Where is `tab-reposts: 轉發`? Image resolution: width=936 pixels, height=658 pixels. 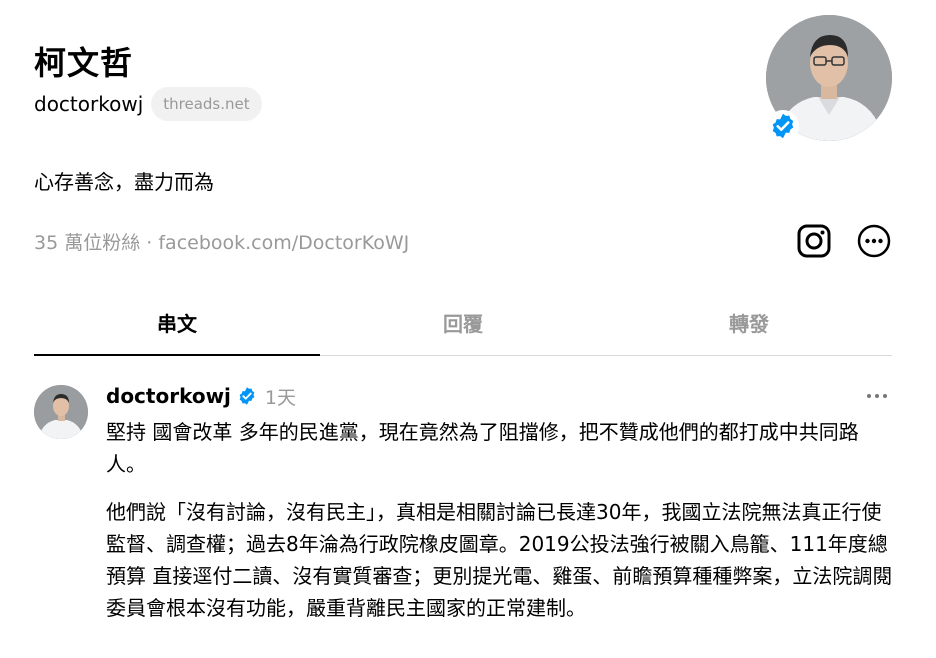 tab-reposts: 轉發 is located at coordinates (749, 322).